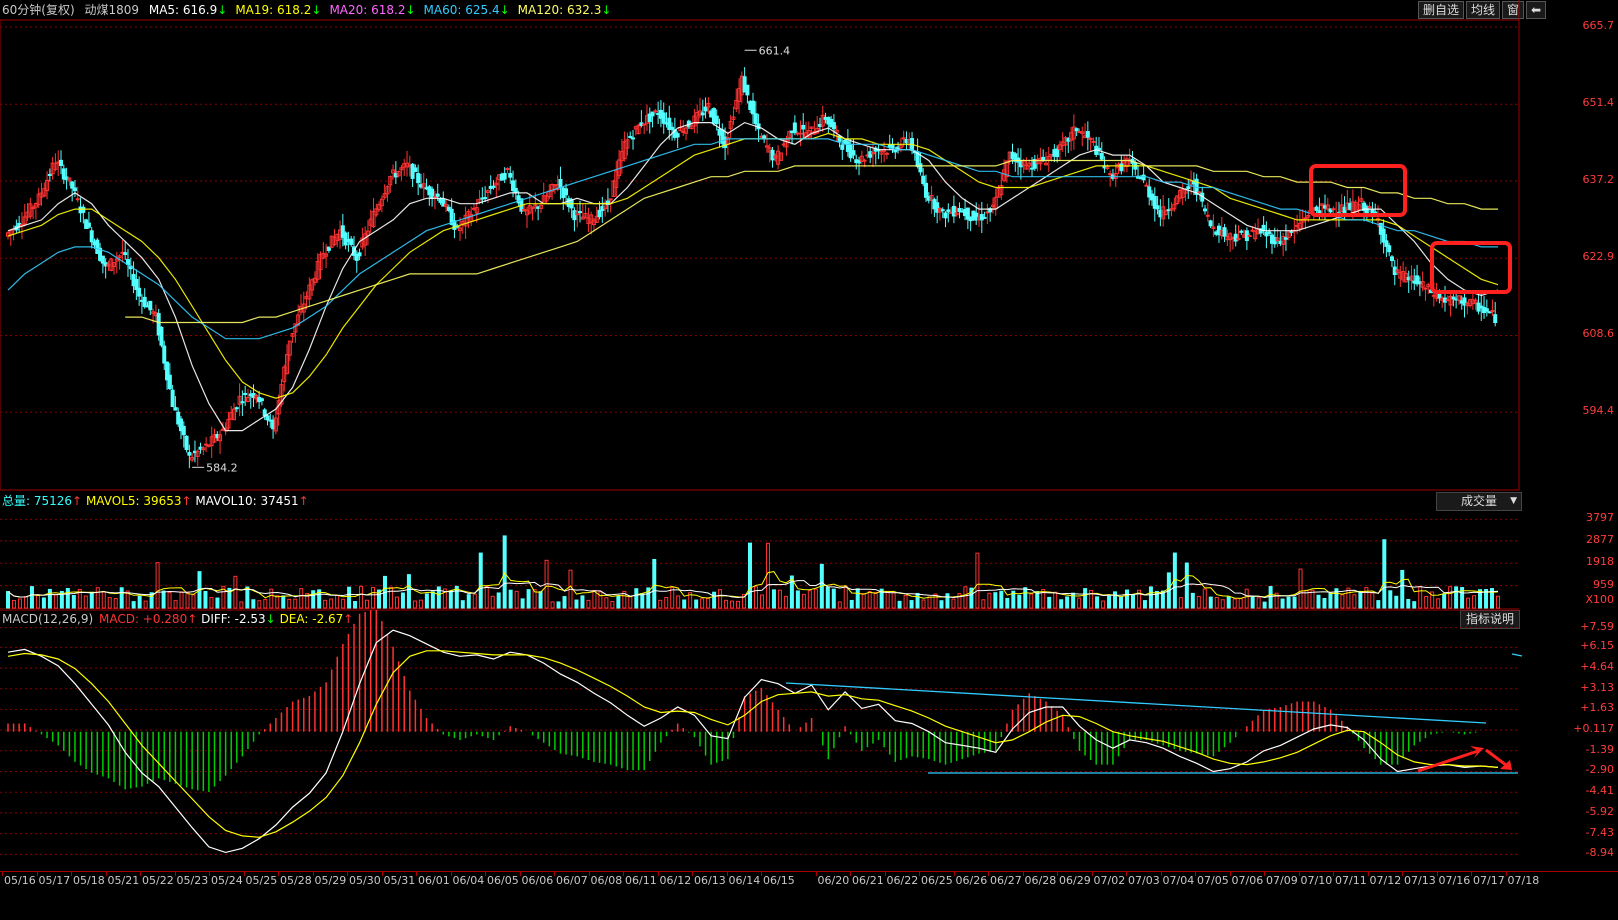 The height and width of the screenshot is (920, 1618). What do you see at coordinates (868, 880) in the screenshot?
I see `date-tick-label: 06/21` at bounding box center [868, 880].